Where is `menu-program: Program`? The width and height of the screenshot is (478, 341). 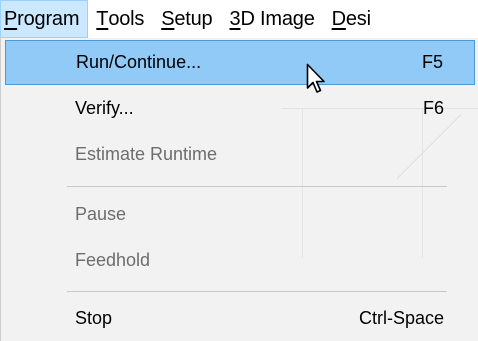 menu-program: Program is located at coordinates (44, 19).